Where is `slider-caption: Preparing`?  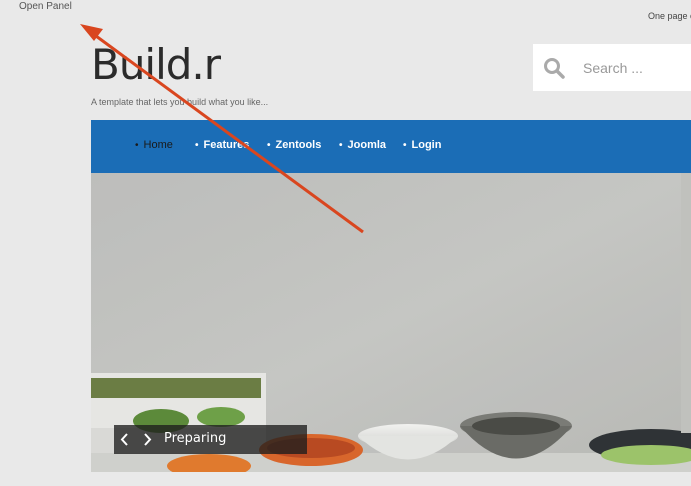 slider-caption: Preparing is located at coordinates (195, 438).